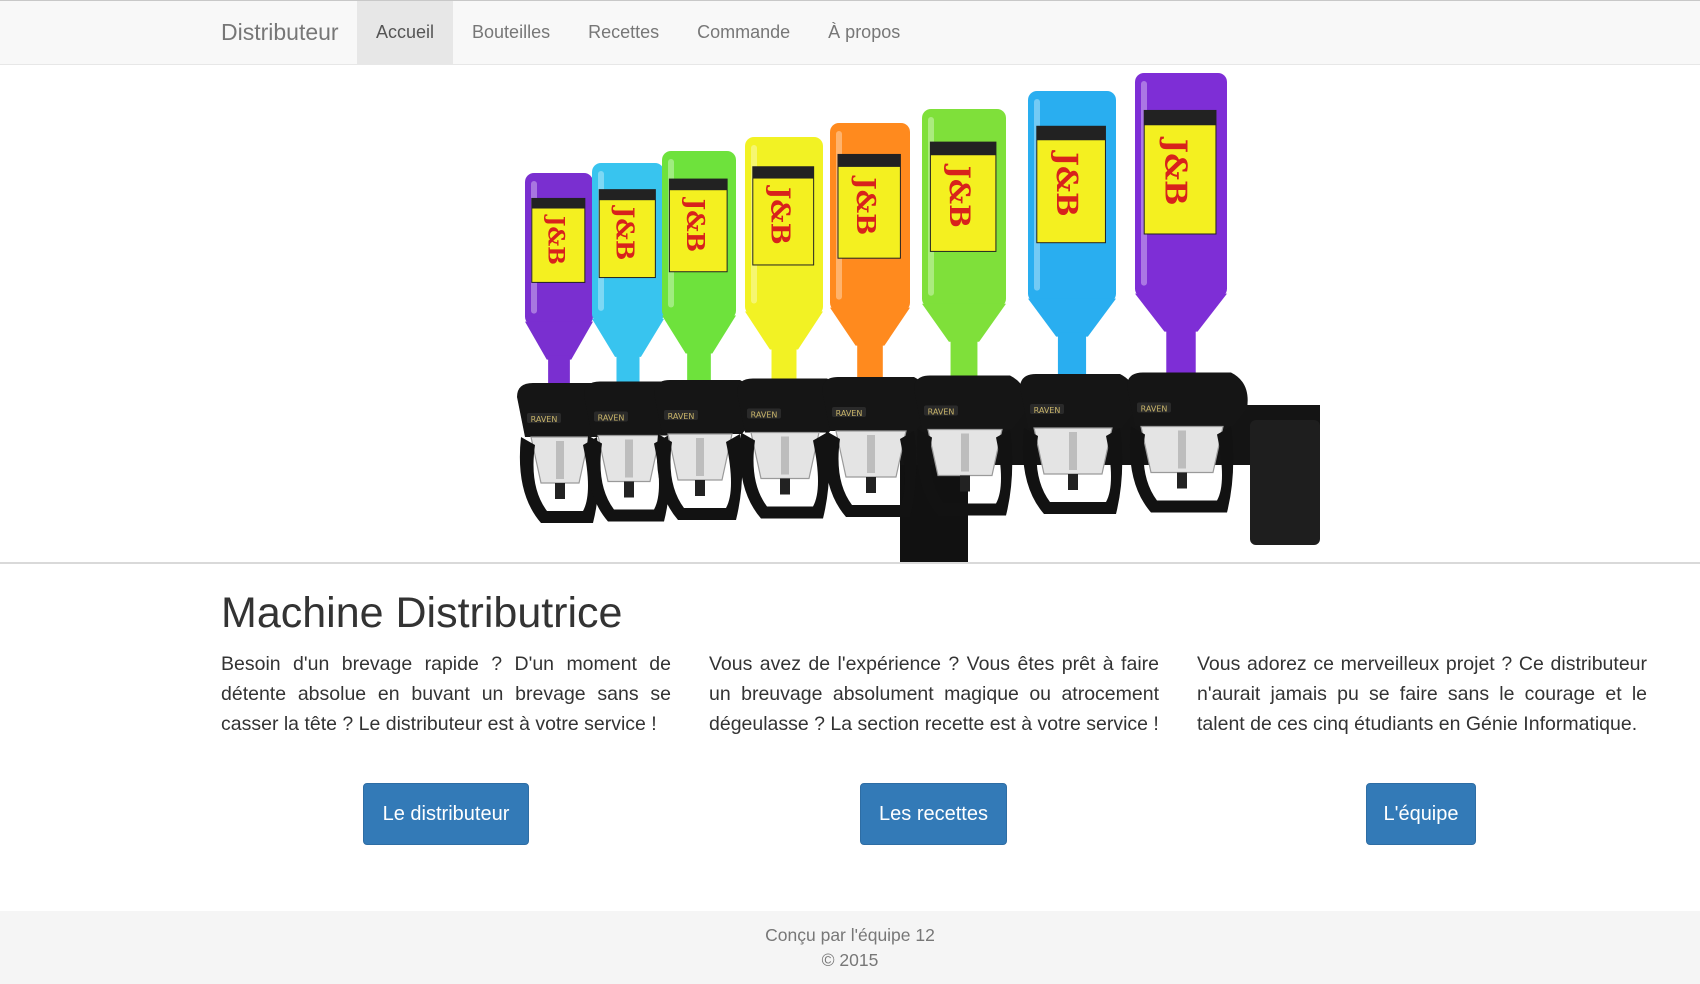 This screenshot has width=1700, height=984. I want to click on nav-item-a-propos: À propos, so click(864, 33).